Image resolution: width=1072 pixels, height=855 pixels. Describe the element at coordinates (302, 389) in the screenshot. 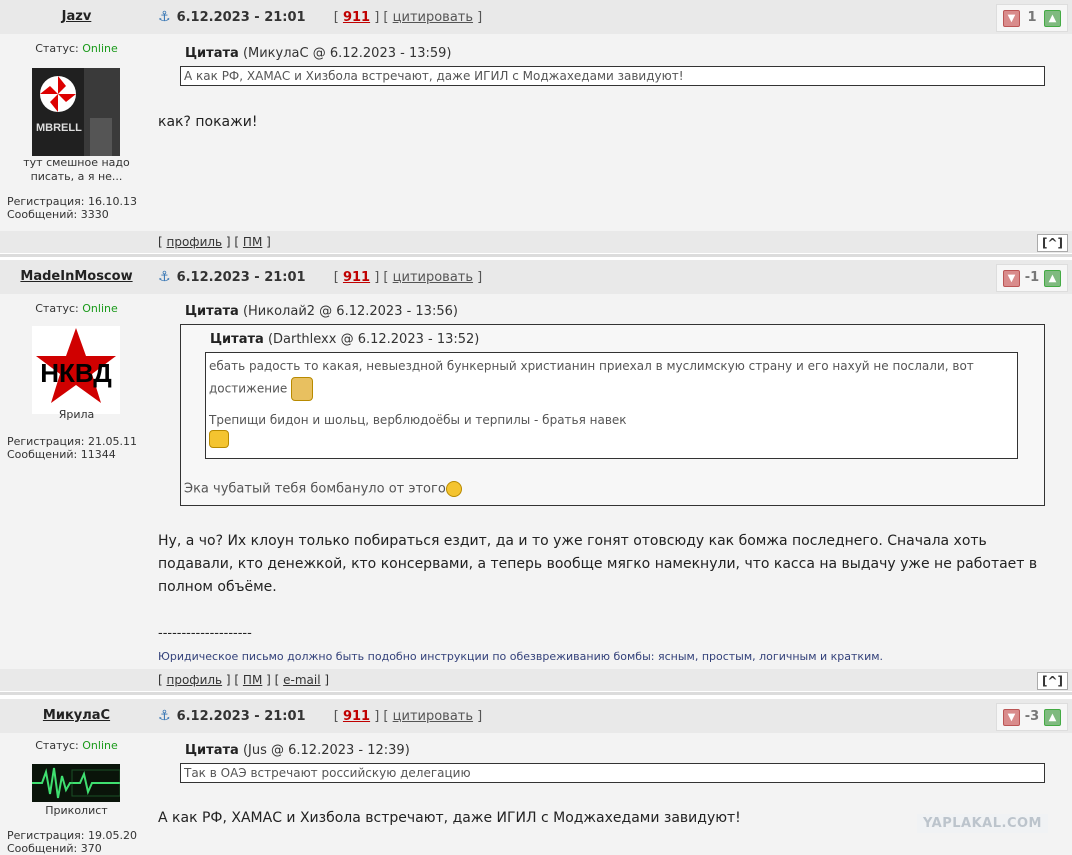

I see `clapping-emoji-icon` at that location.